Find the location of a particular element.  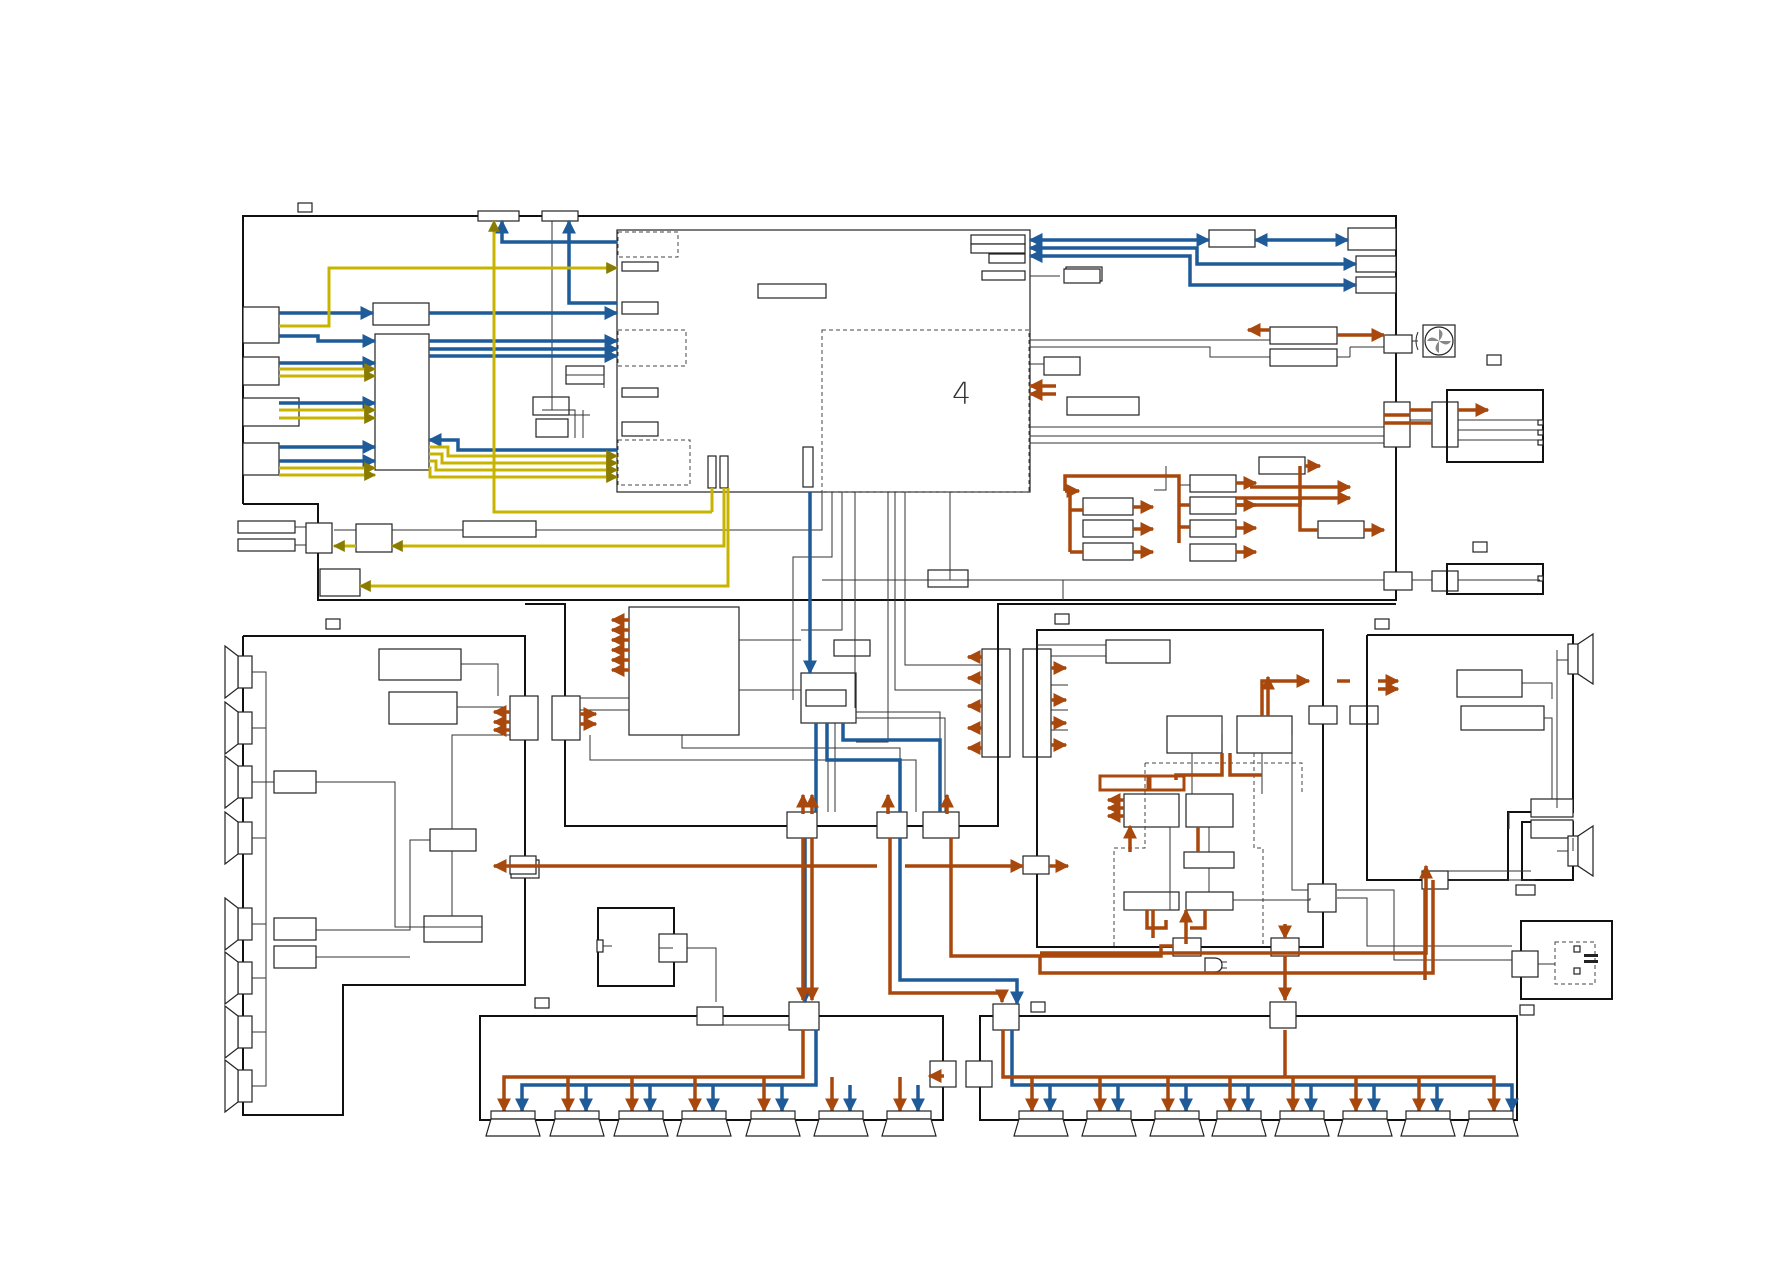

dsp-module is located at coordinates (684, 671).